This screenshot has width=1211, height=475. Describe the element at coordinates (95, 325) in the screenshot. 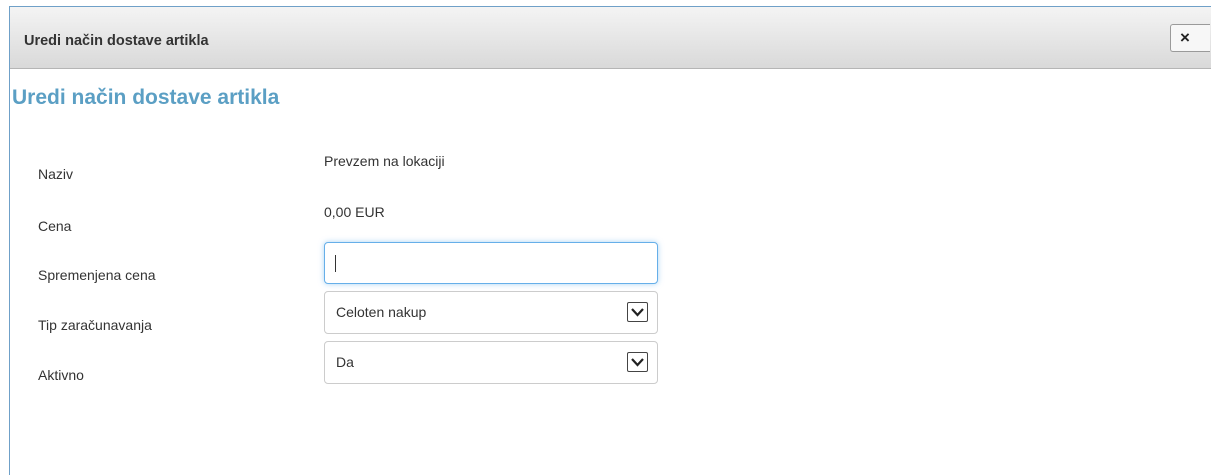

I see `tip-zaracunavanja-label: Tip zaračunavanja` at that location.